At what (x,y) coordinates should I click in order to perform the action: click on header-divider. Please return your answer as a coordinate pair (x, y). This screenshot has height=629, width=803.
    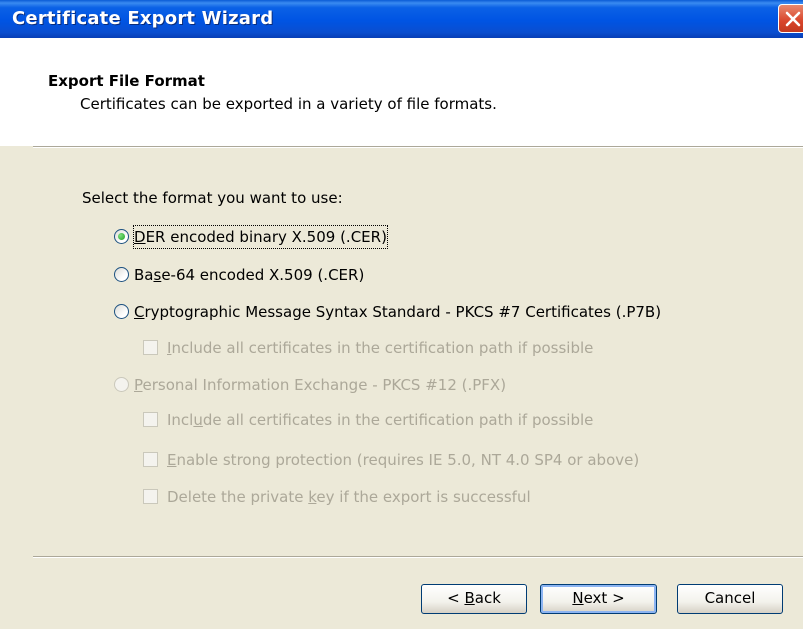
    Looking at the image, I should click on (418, 147).